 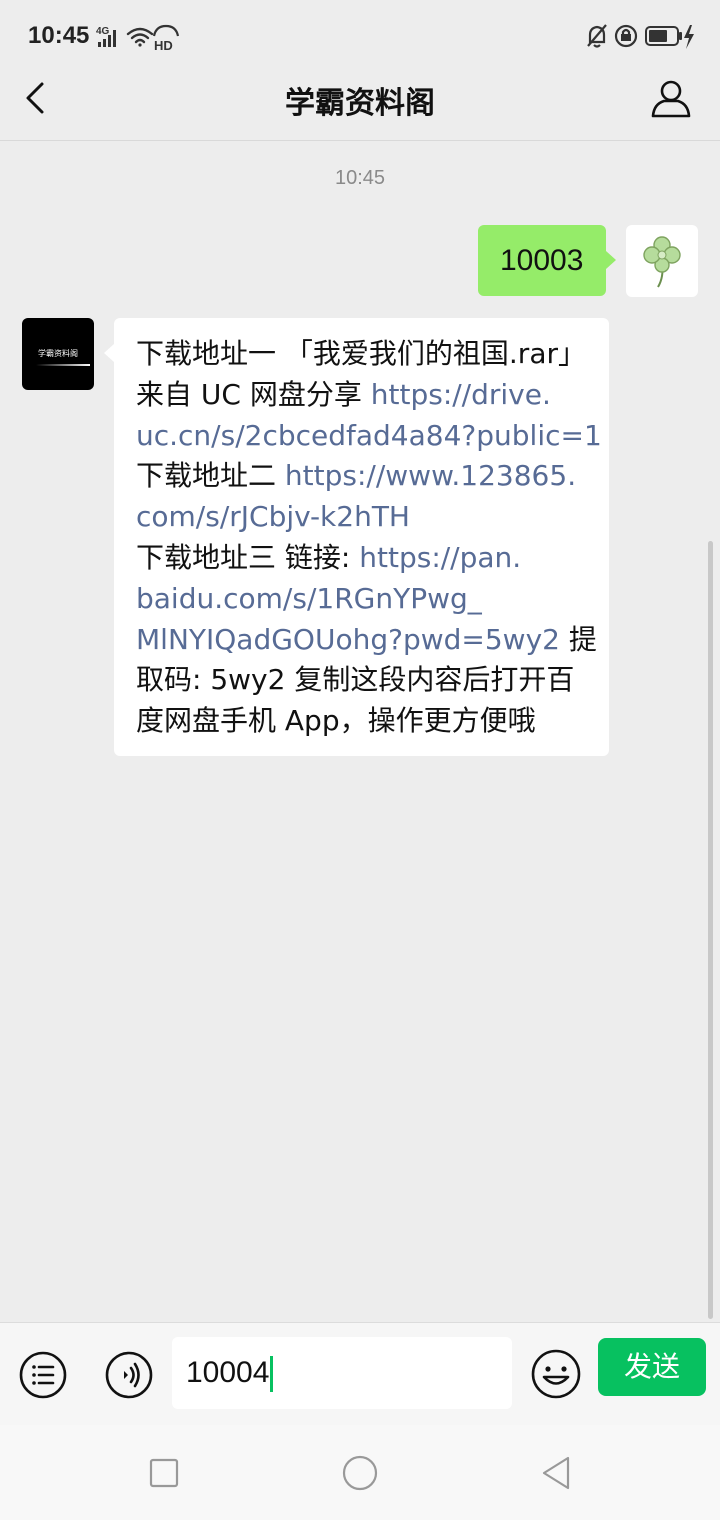 What do you see at coordinates (309, 598) in the screenshot?
I see `message-link: baidu.com/s/1RGnYPwg_` at bounding box center [309, 598].